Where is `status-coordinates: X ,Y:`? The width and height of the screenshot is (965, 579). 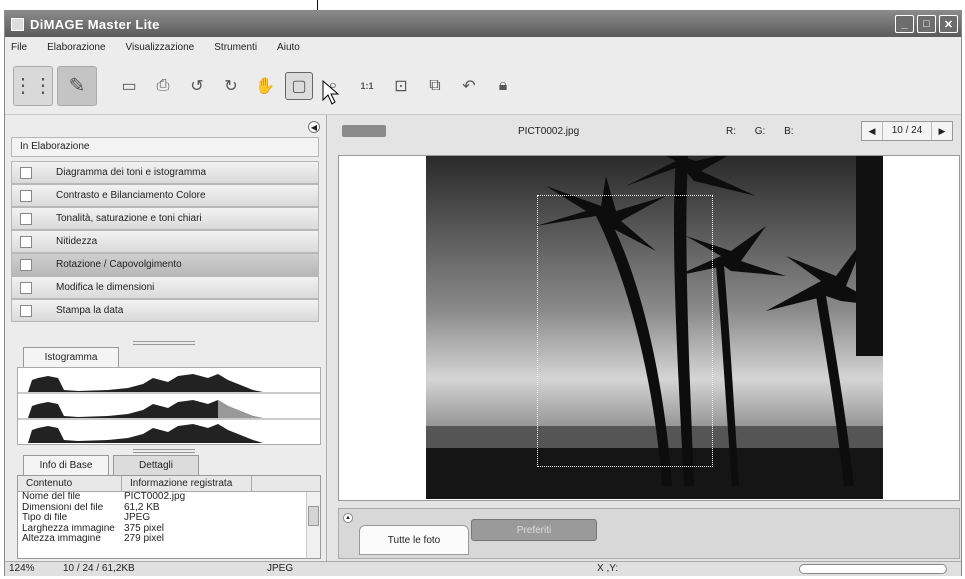
status-coordinates: X ,Y: is located at coordinates (608, 568).